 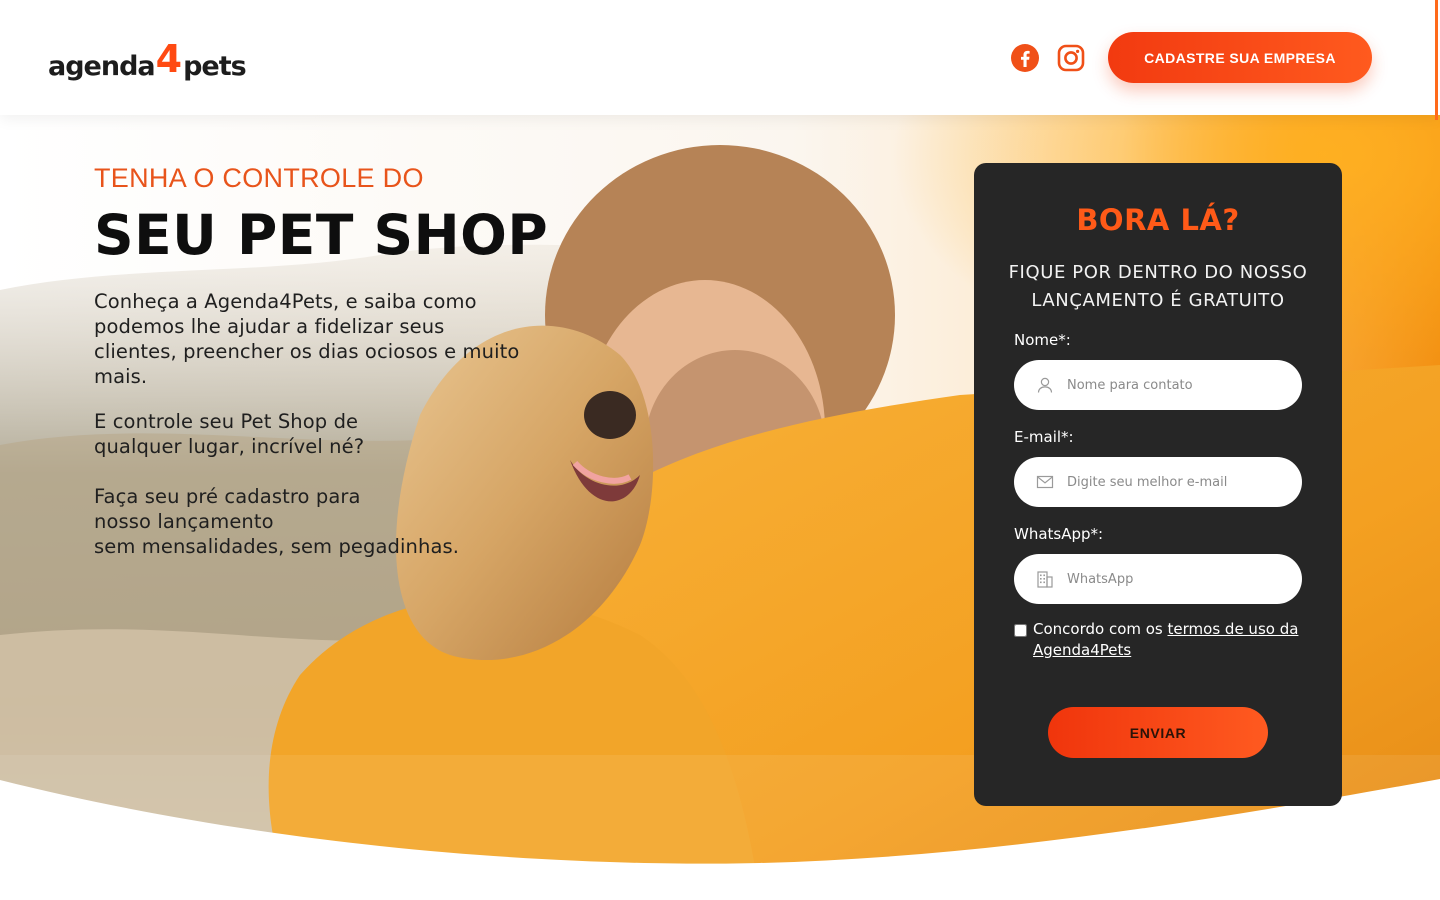 I want to click on facebook-icon, so click(x=1025, y=58).